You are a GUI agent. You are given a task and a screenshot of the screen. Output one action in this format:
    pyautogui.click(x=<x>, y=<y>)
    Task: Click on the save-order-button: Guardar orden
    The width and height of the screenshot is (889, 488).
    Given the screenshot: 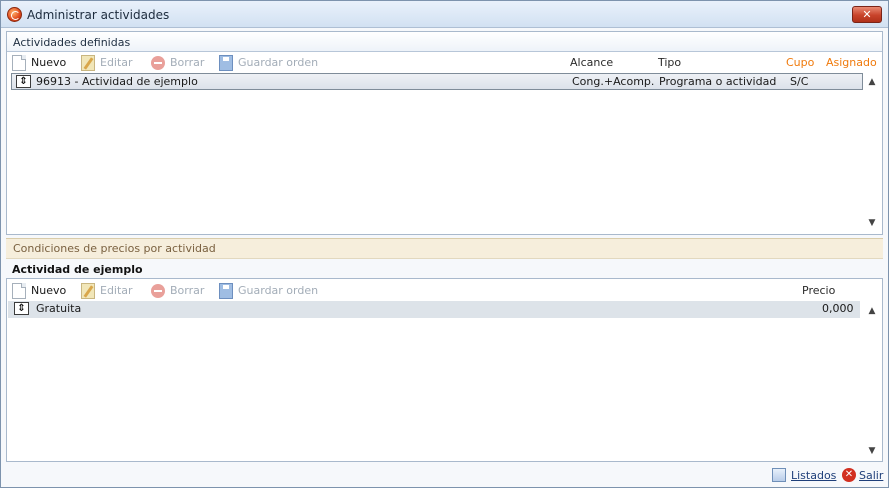 What is the action you would take?
    pyautogui.click(x=271, y=63)
    